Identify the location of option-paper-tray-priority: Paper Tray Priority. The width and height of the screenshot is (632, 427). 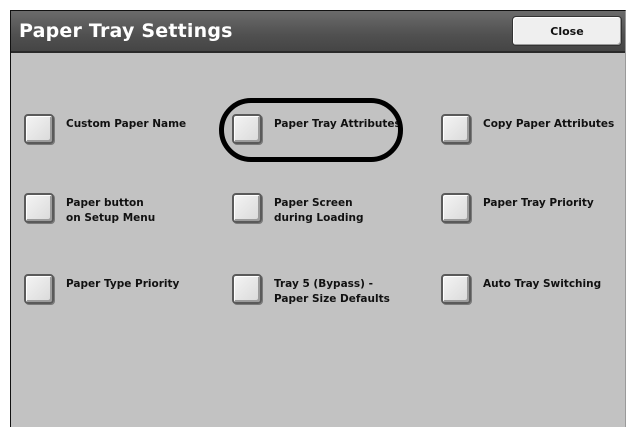
(536, 213).